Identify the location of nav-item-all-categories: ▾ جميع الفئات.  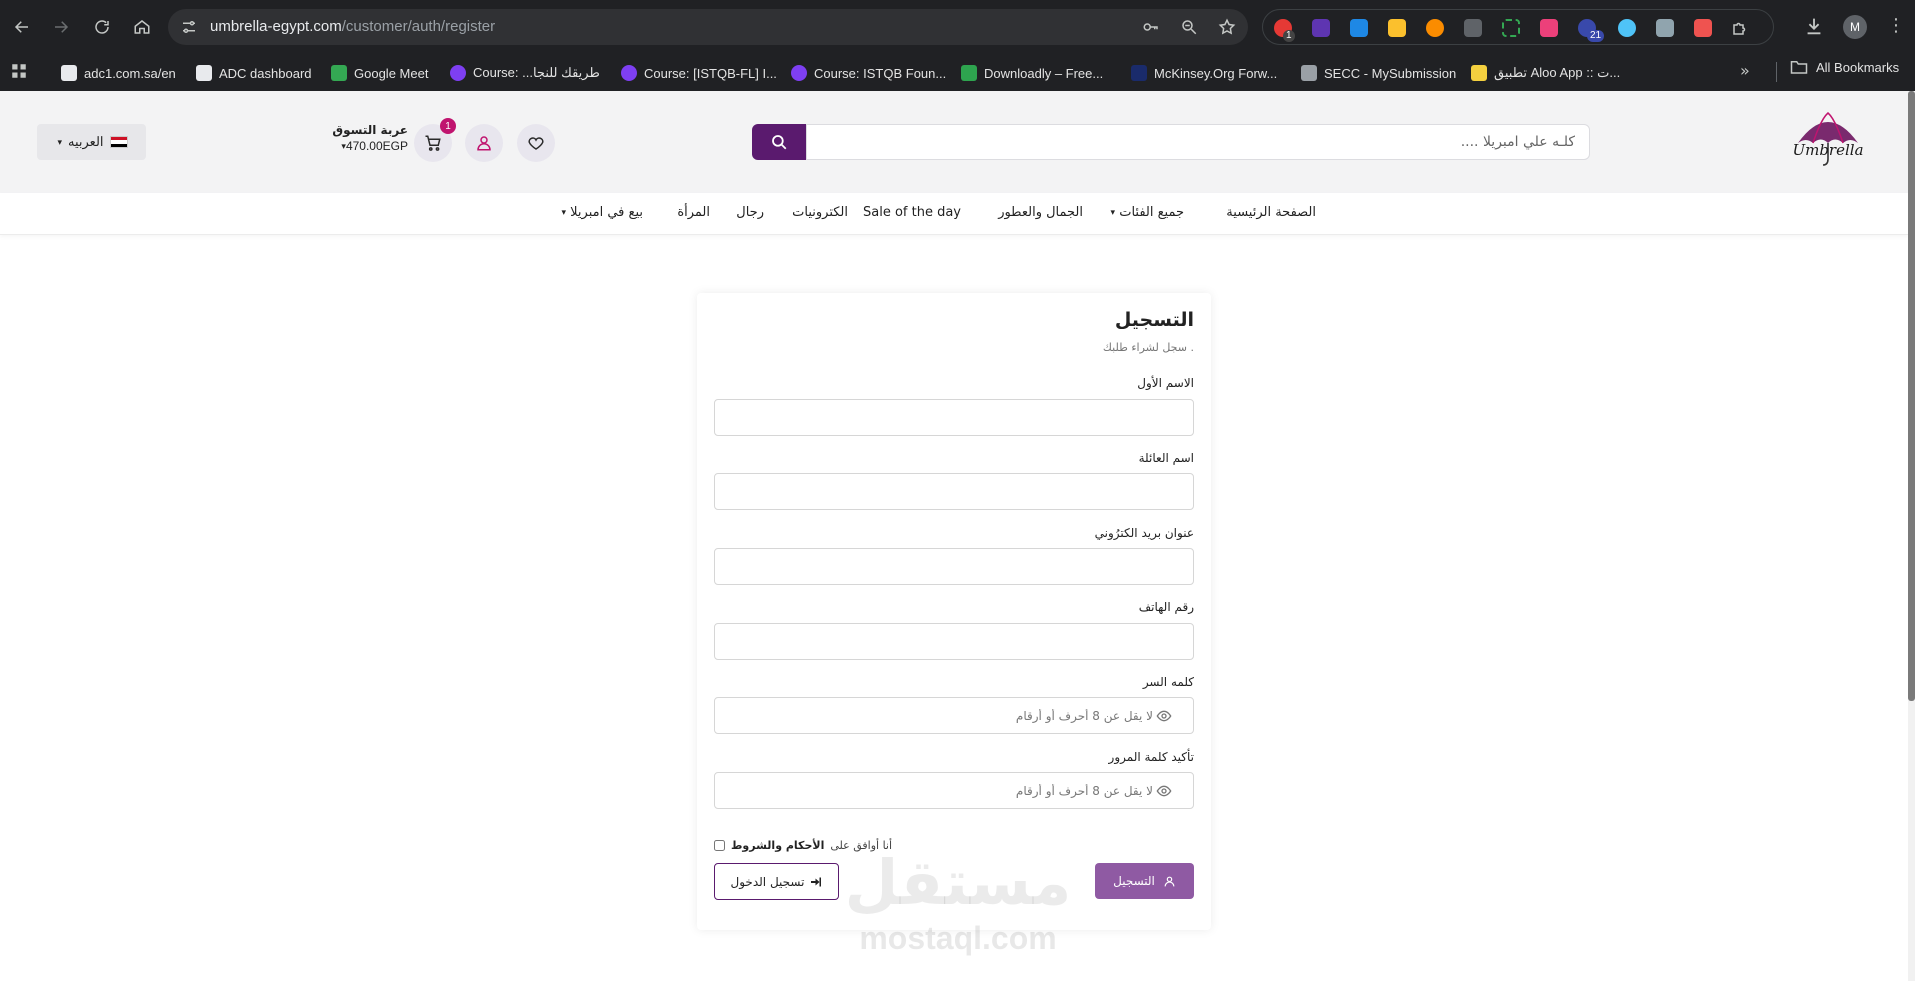
(1146, 212).